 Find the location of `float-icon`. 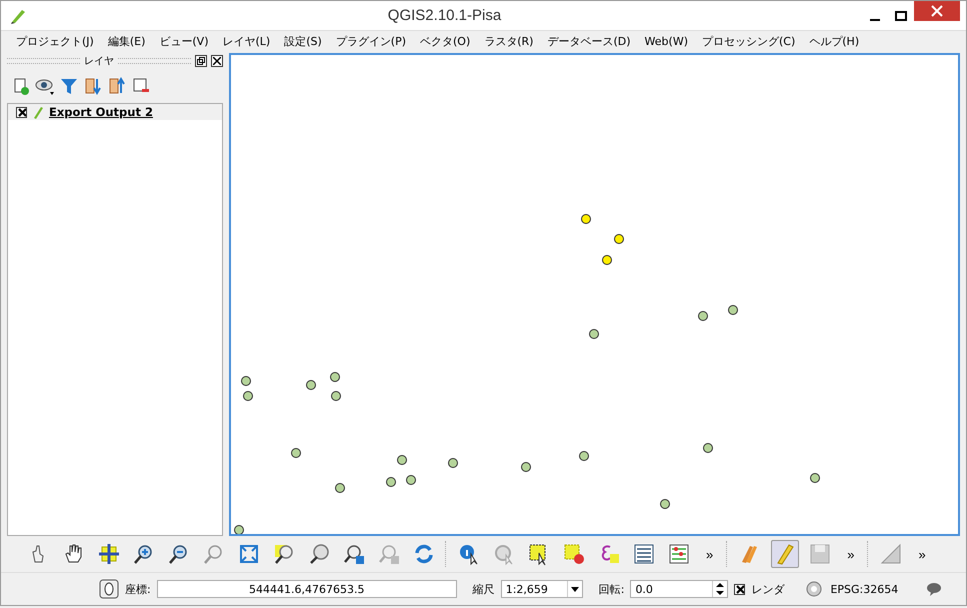

float-icon is located at coordinates (201, 61).